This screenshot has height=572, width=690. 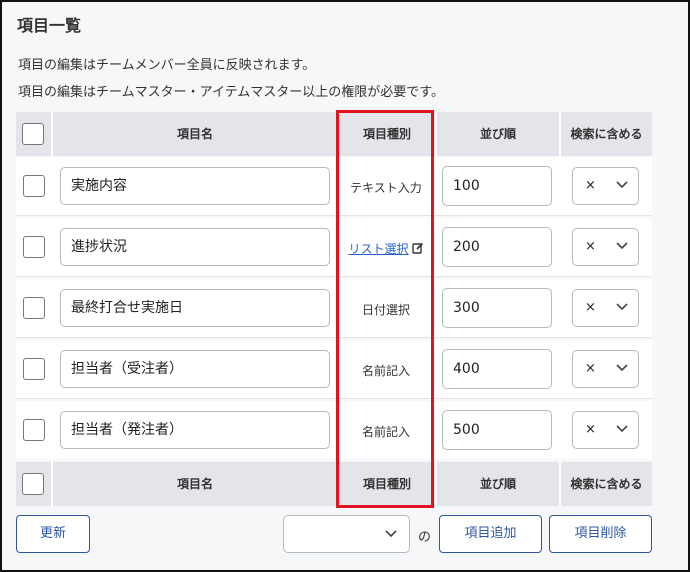 What do you see at coordinates (334, 369) in the screenshot?
I see `table-row: 担当者（受注者） 名前記入 400 ×` at bounding box center [334, 369].